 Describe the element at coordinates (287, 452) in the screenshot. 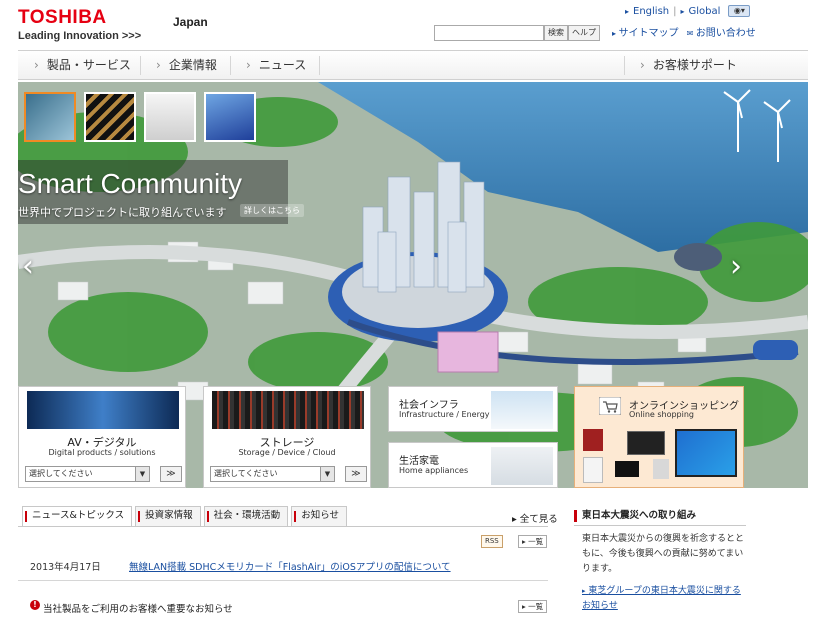

I see `product-subtitle: Storage / Device / Cloud` at that location.